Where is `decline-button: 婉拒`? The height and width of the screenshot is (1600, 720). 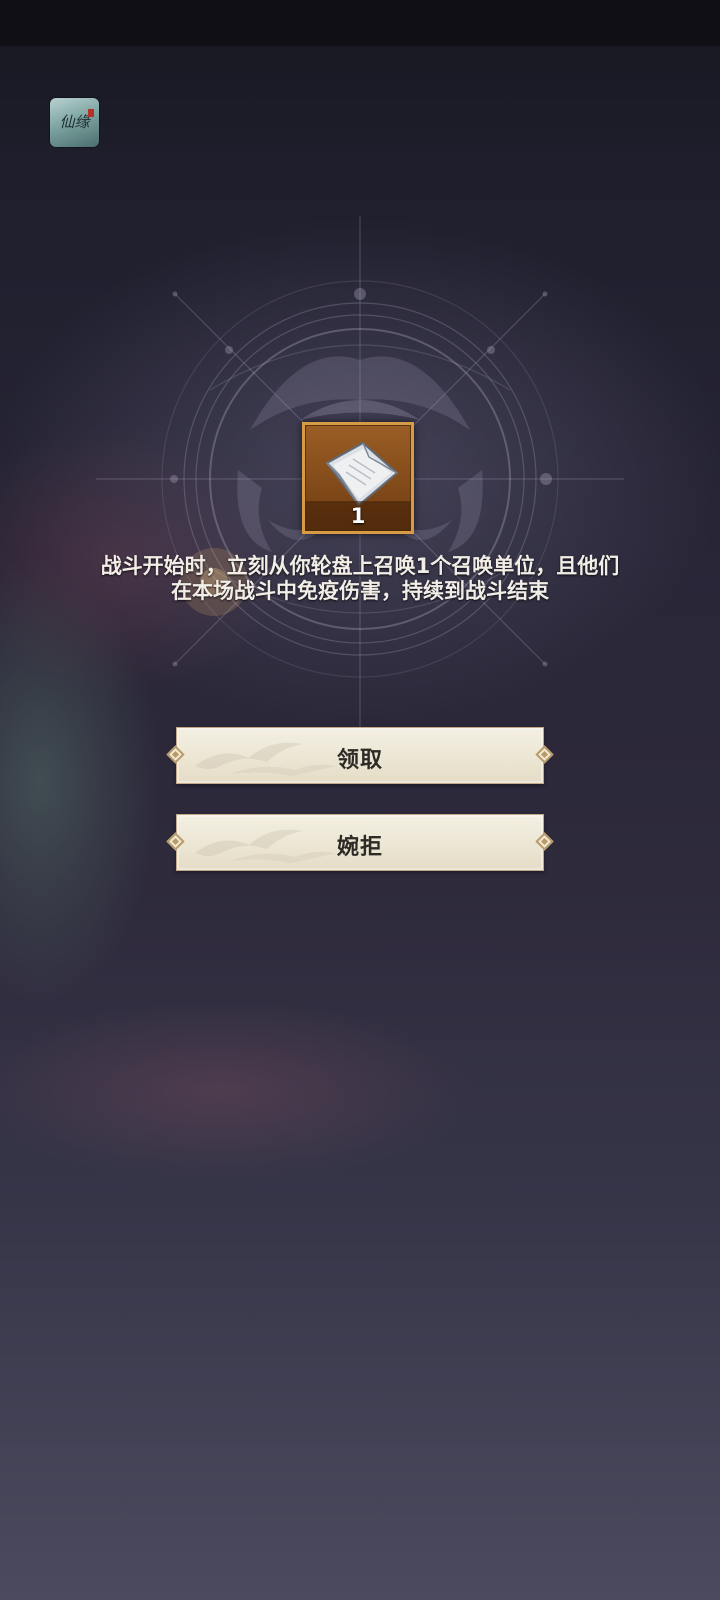 decline-button: 婉拒 is located at coordinates (360, 842).